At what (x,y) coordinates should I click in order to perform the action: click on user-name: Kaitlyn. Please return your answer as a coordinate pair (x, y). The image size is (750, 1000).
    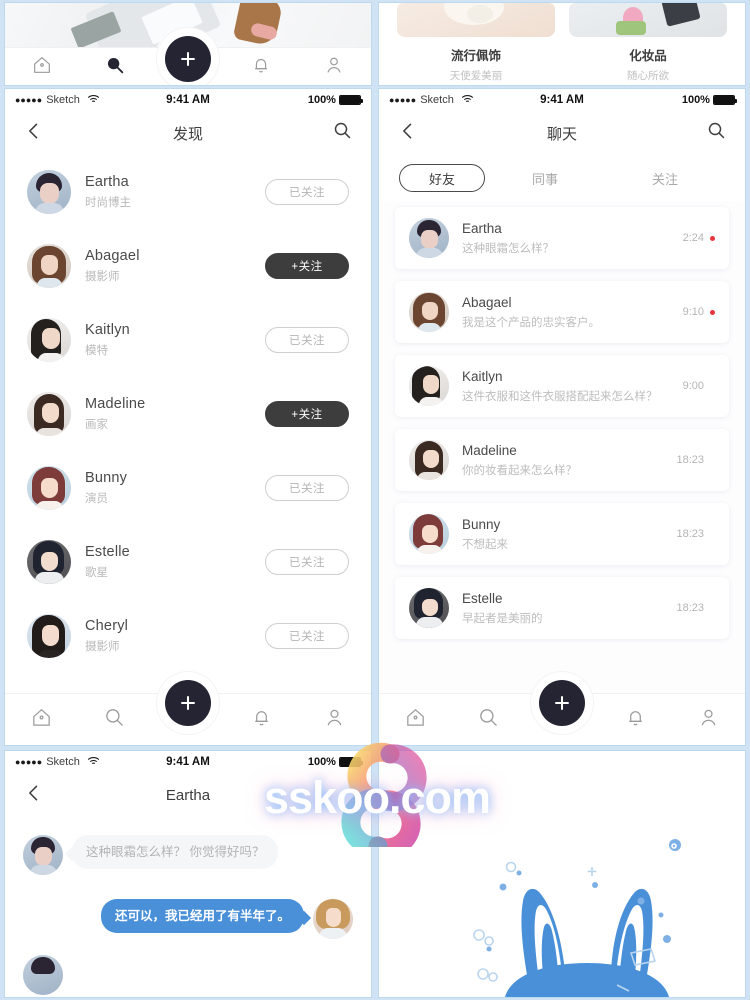
    Looking at the image, I should click on (107, 330).